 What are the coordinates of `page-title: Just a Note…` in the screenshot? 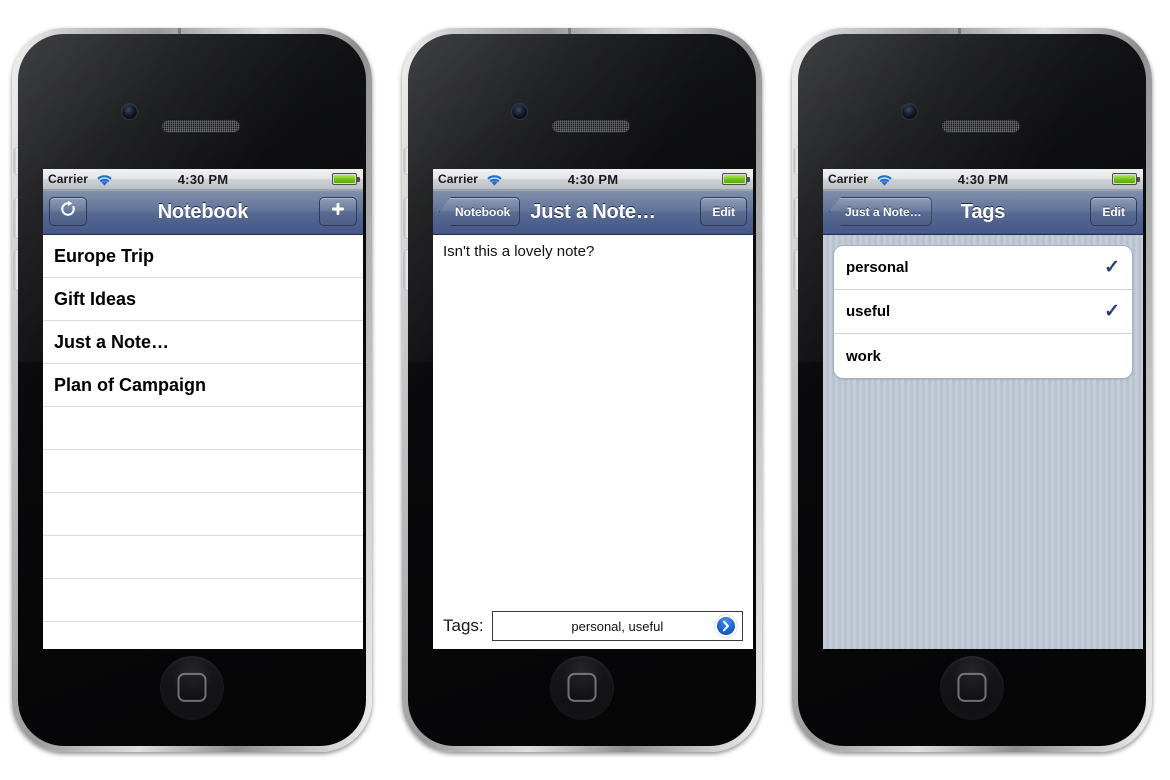 It's located at (593, 211).